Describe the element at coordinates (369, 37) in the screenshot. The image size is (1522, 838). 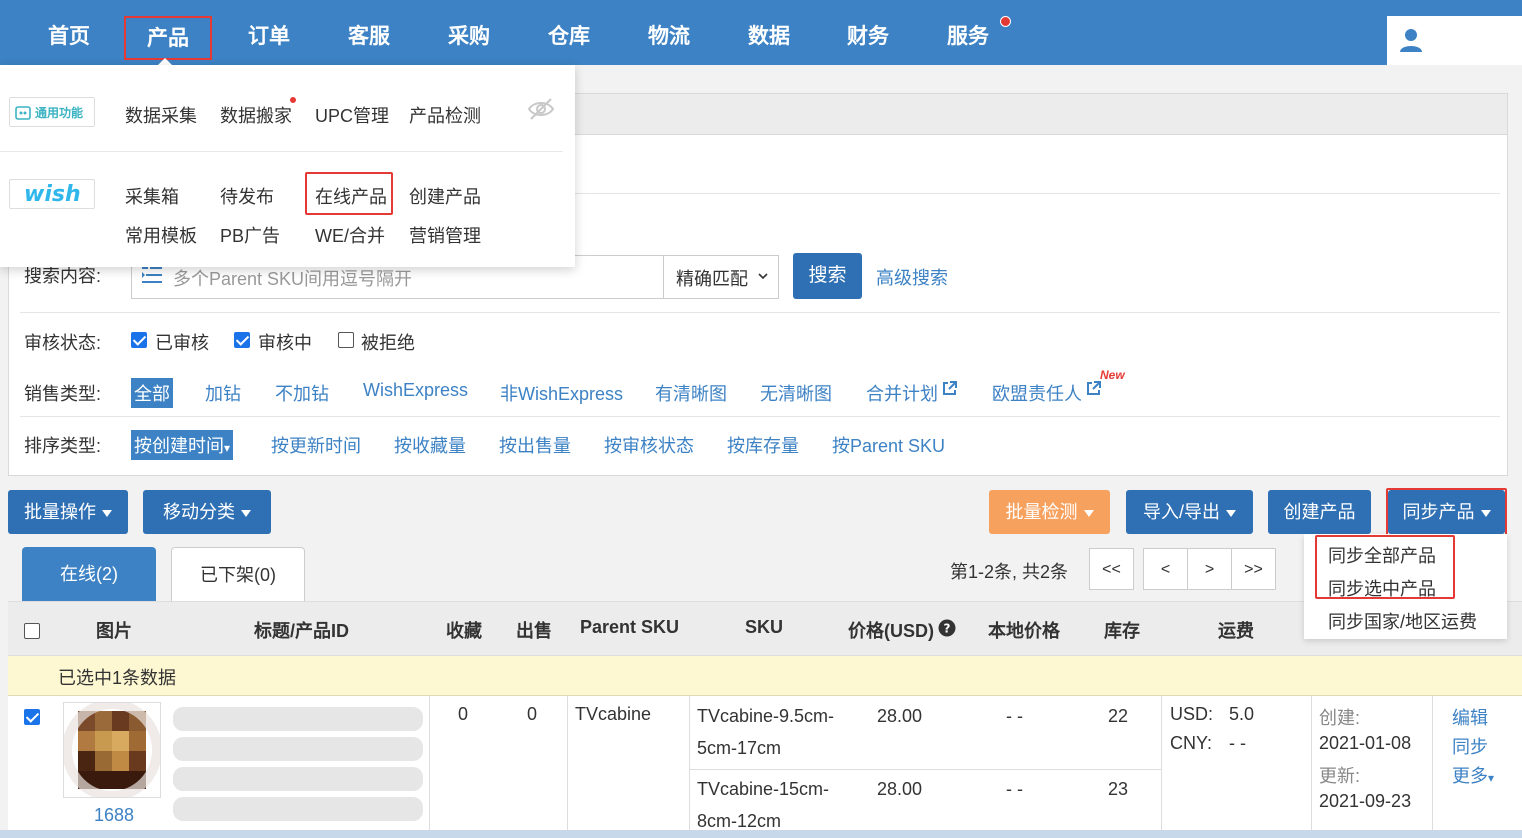
I see `nav-service: 客服` at that location.